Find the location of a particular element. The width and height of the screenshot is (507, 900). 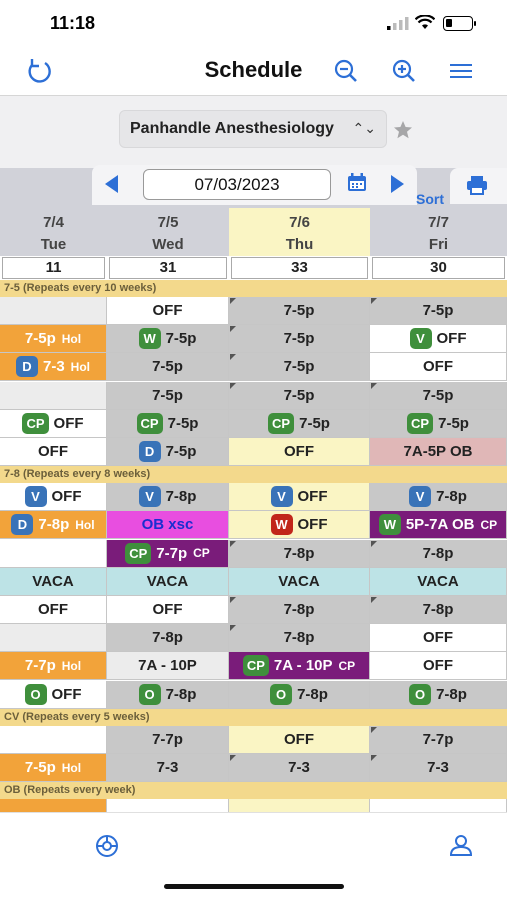

shift-cell: OB xsc is located at coordinates (168, 525).